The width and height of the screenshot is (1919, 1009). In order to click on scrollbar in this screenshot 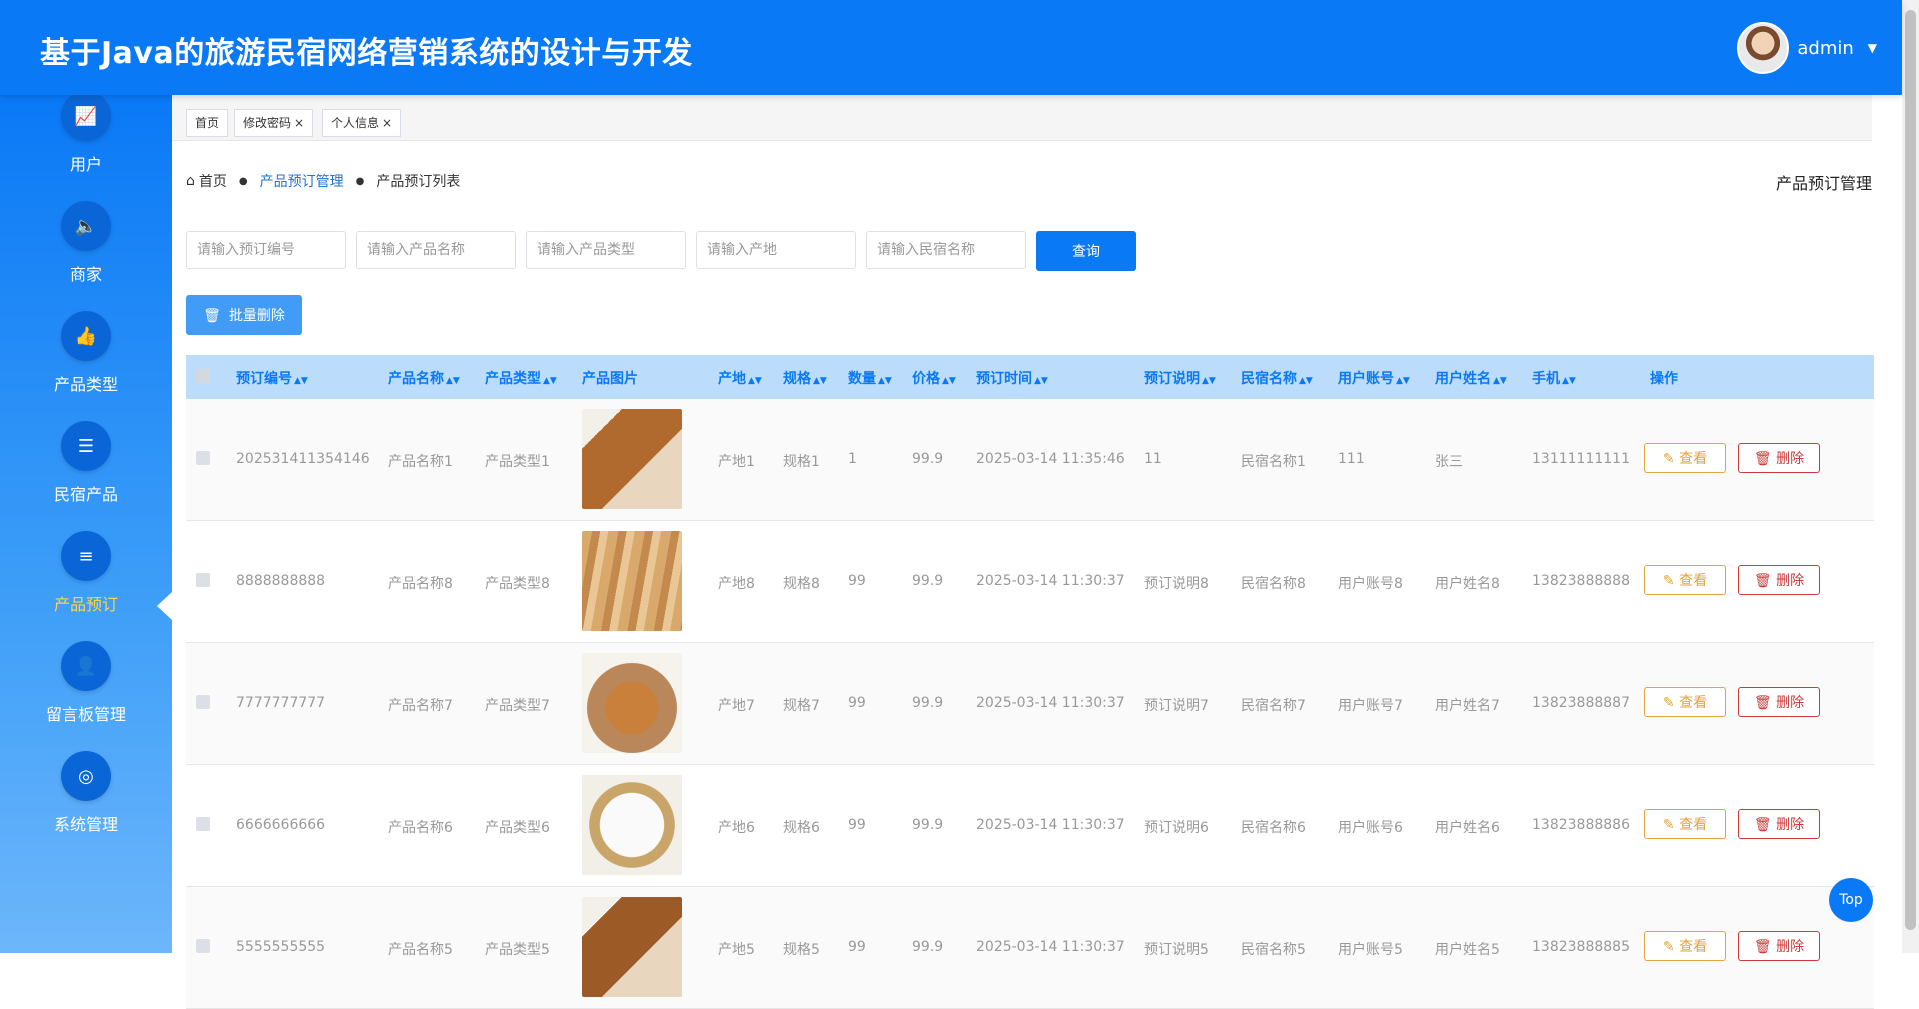, I will do `click(1910, 476)`.